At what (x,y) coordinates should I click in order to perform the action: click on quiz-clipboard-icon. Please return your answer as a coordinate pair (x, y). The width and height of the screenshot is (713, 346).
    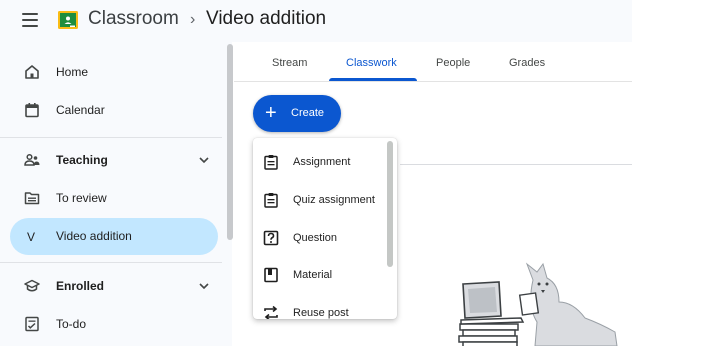
    Looking at the image, I should click on (271, 200).